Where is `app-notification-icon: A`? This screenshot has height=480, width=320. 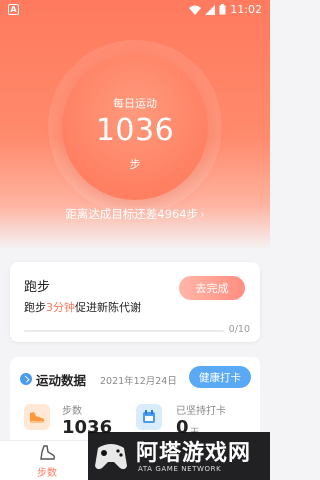
app-notification-icon: A is located at coordinates (13, 9).